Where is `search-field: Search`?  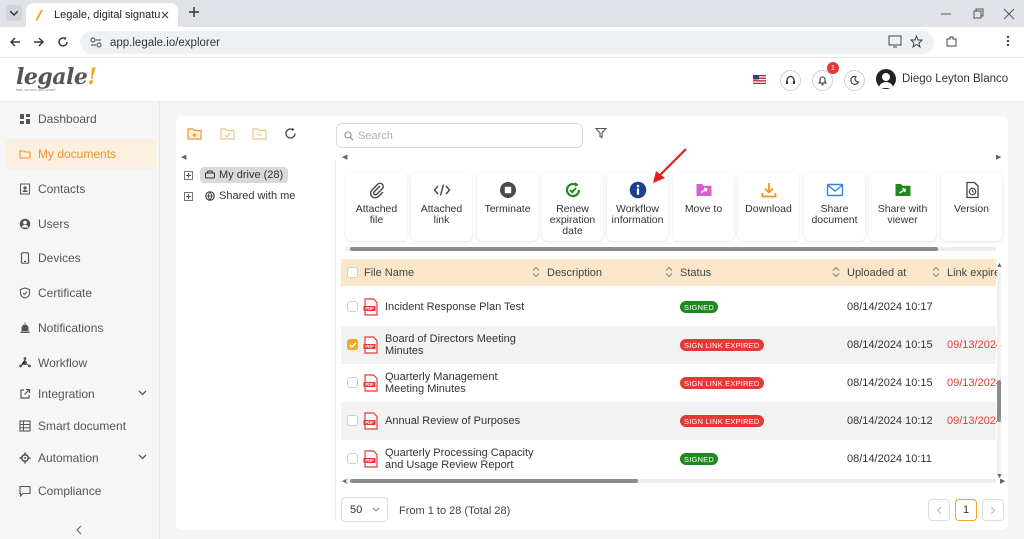
search-field: Search is located at coordinates (459, 135).